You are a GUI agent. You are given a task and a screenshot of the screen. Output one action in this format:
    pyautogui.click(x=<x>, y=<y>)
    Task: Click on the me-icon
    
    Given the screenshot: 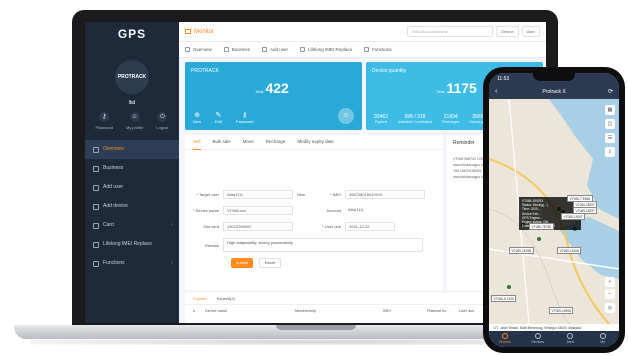 What is the action you would take?
    pyautogui.click(x=602, y=336)
    